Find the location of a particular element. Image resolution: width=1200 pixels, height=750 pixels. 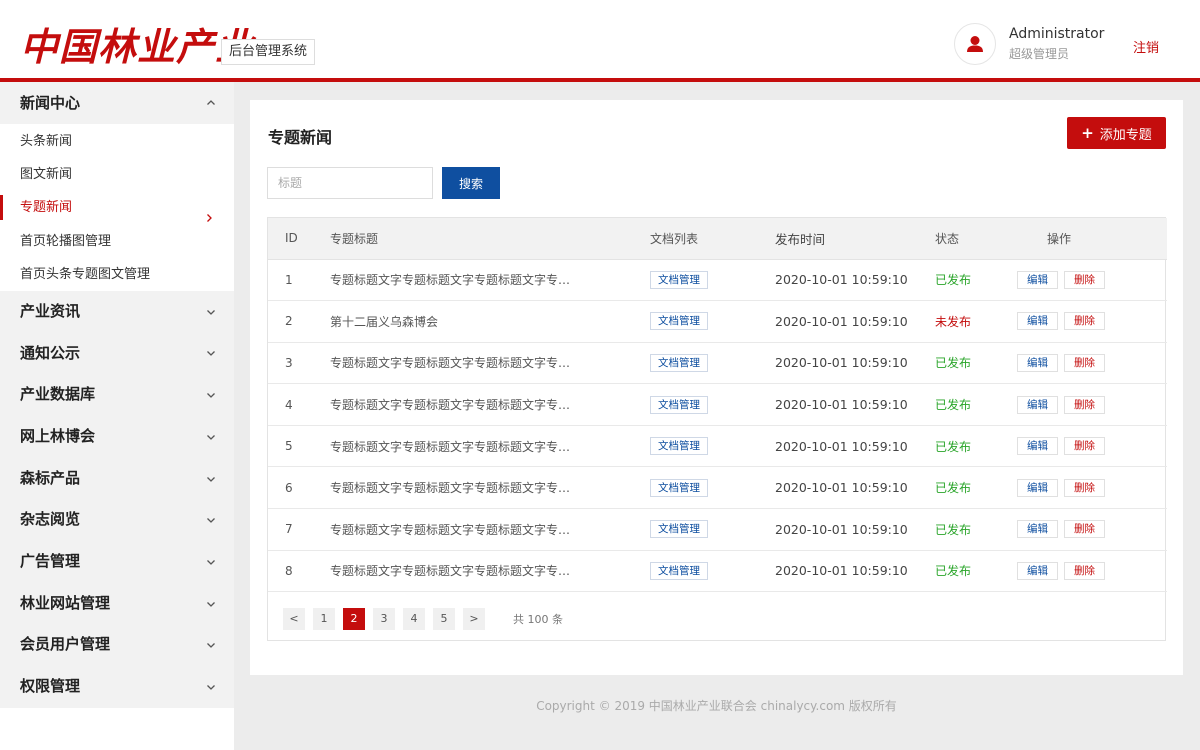

cell-id: 1 is located at coordinates (299, 280).